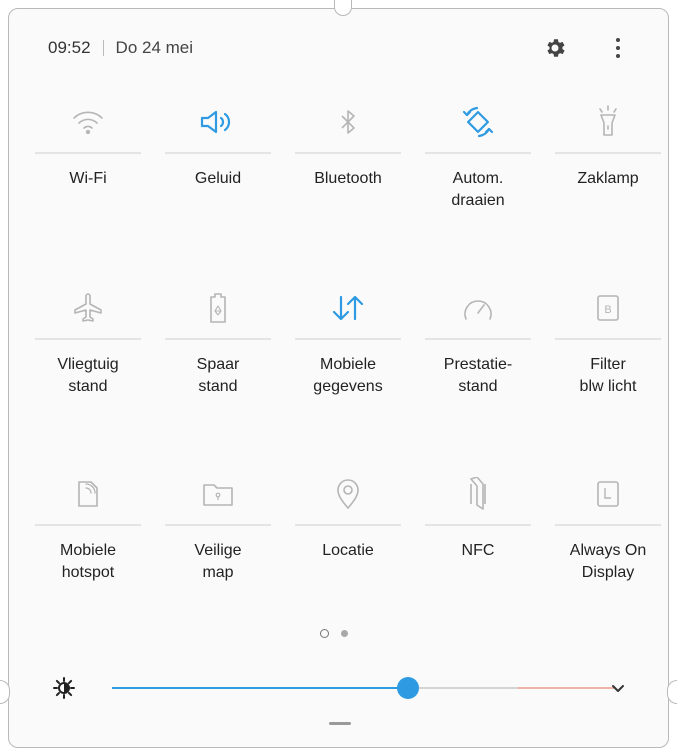 The width and height of the screenshot is (677, 748). Describe the element at coordinates (218, 145) in the screenshot. I see `tile-sound: Geluid` at that location.